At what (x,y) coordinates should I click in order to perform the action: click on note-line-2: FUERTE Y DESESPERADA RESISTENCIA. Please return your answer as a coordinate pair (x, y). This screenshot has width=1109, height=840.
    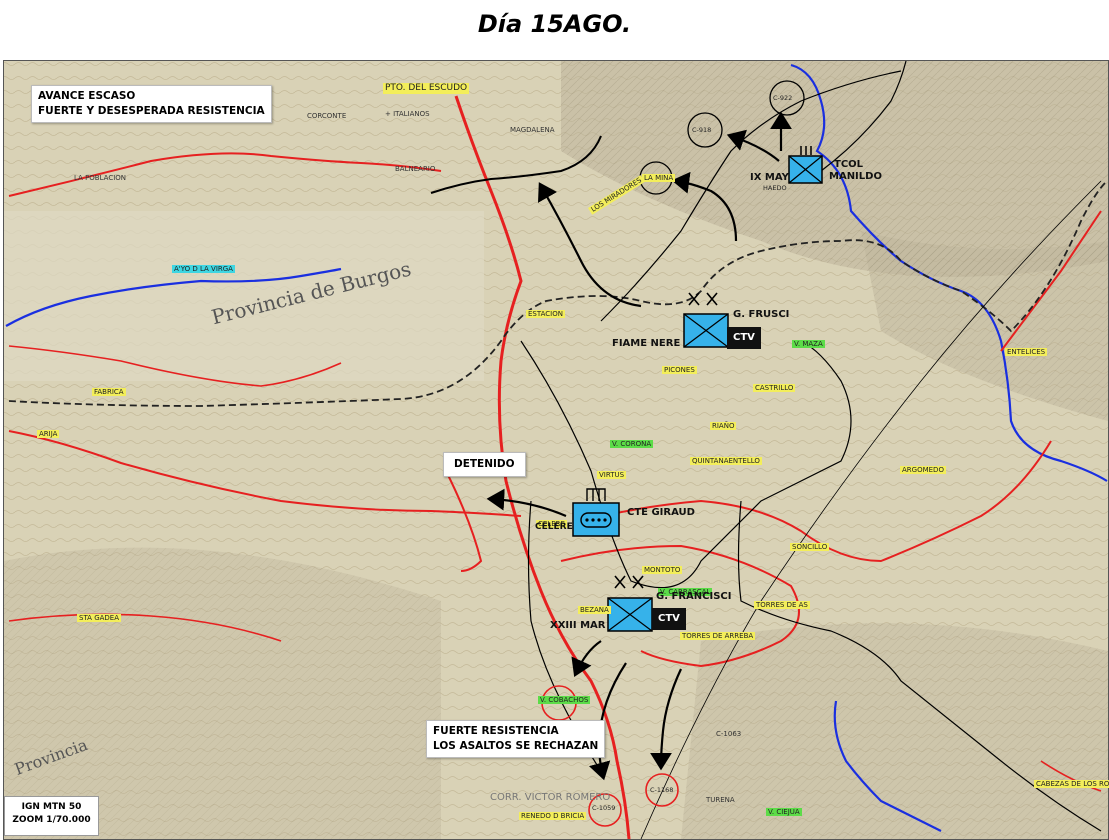
    Looking at the image, I should click on (151, 111).